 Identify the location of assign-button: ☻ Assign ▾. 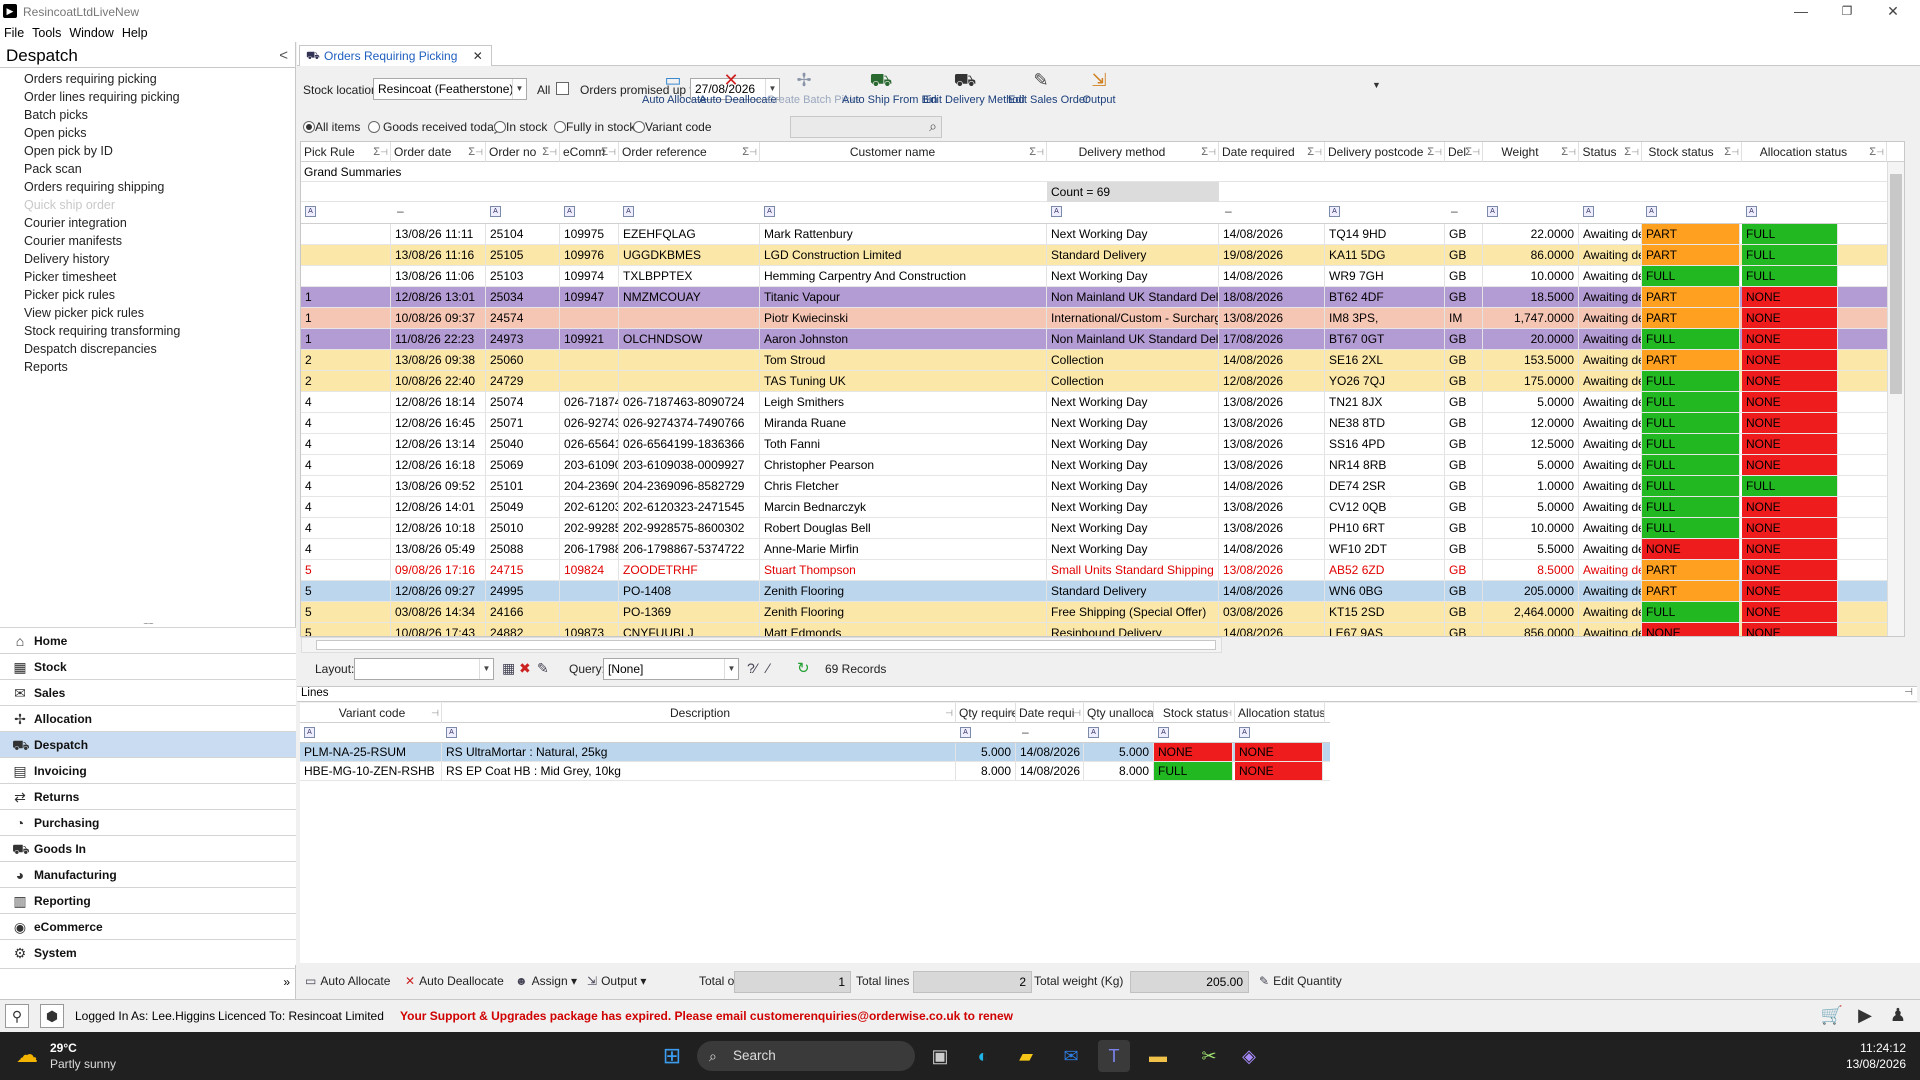
(546, 981).